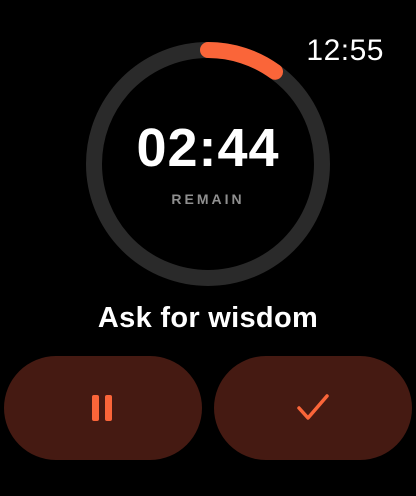  Describe the element at coordinates (208, 318) in the screenshot. I see `task-title: Ask for wisdom` at that location.